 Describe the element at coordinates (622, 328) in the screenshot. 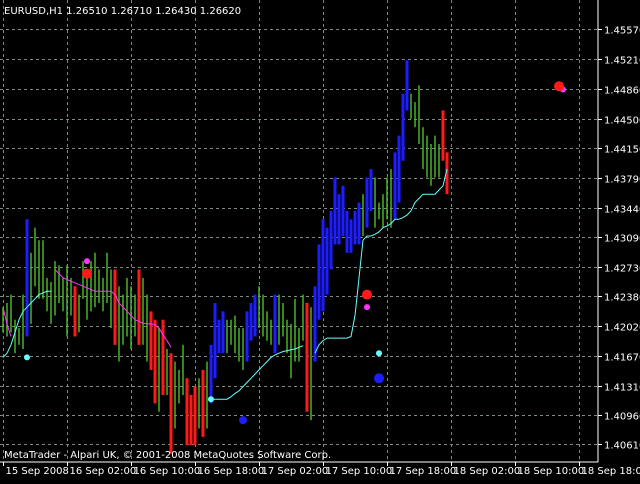

I see `y-tick-label: 1.42020` at that location.